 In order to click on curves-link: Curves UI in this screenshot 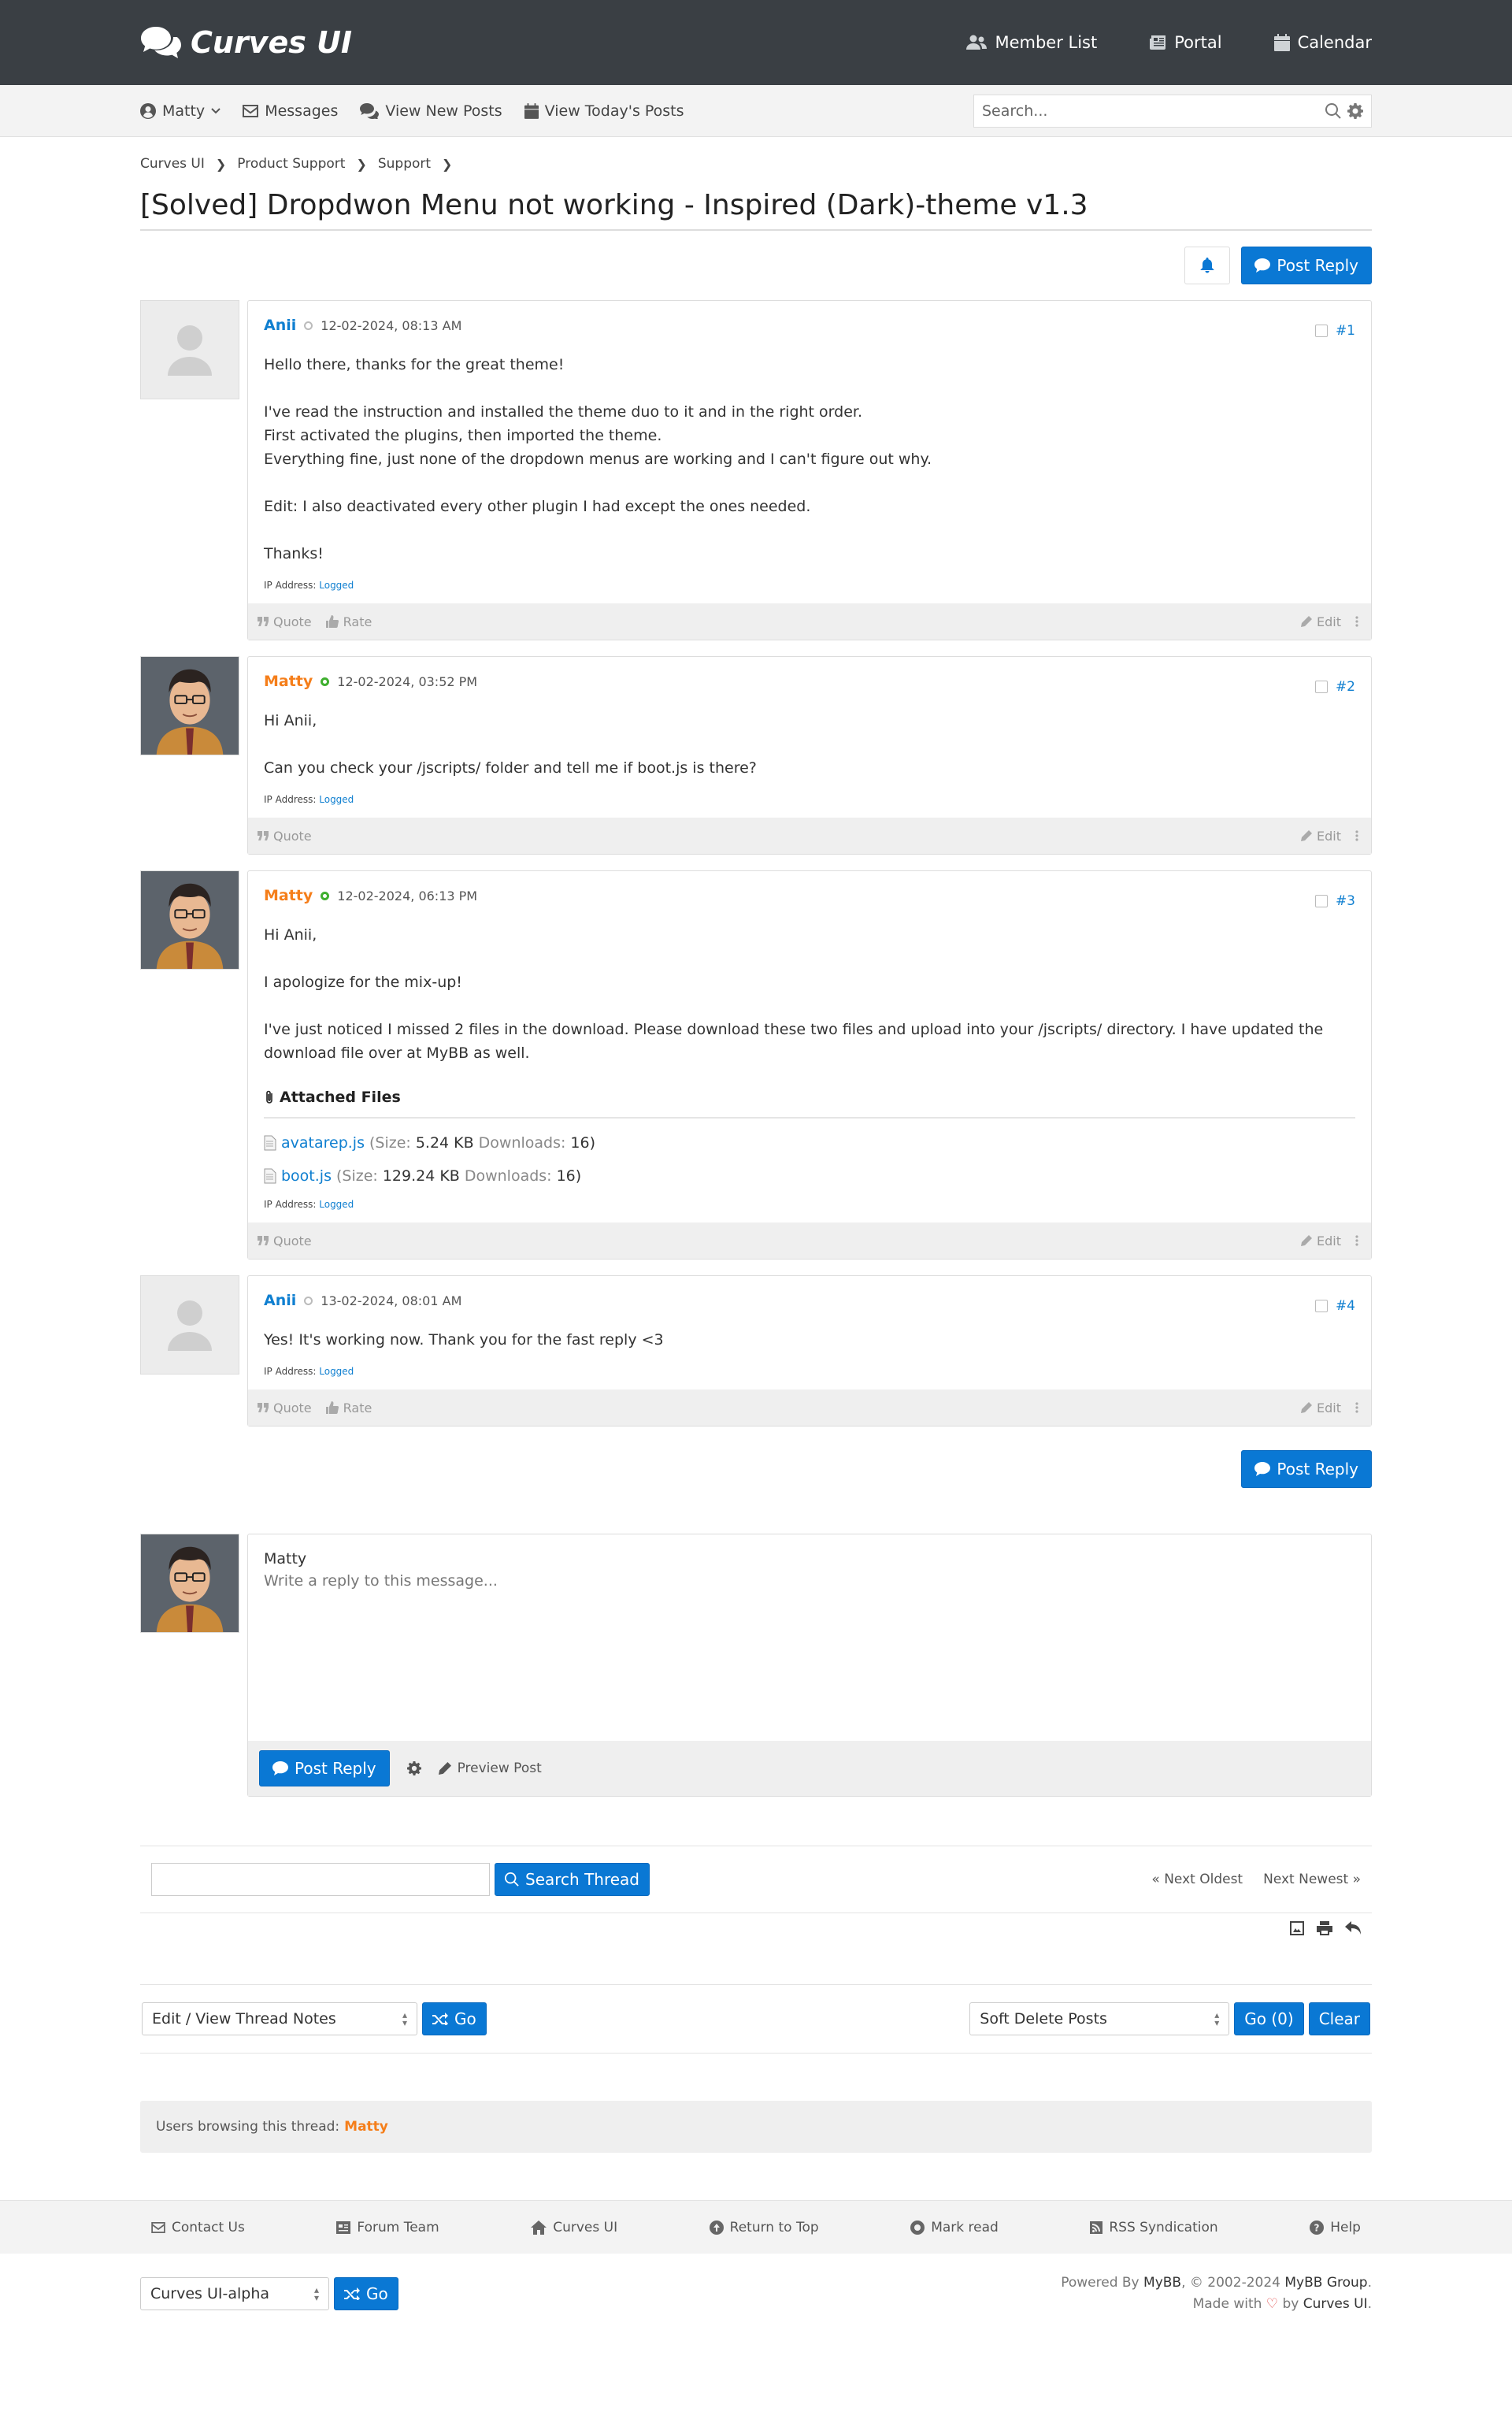, I will do `click(1335, 2304)`.